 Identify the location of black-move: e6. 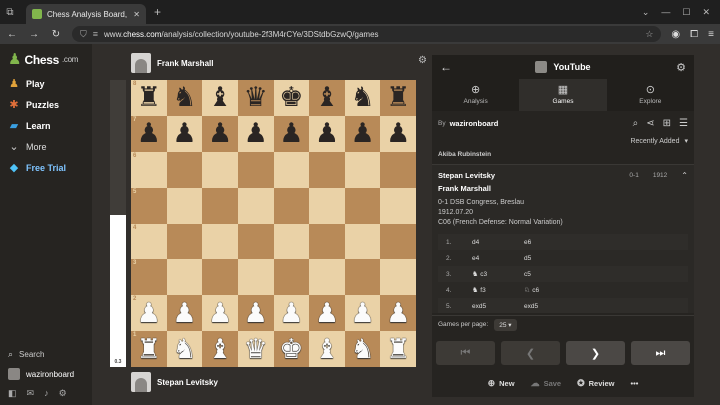
(550, 242).